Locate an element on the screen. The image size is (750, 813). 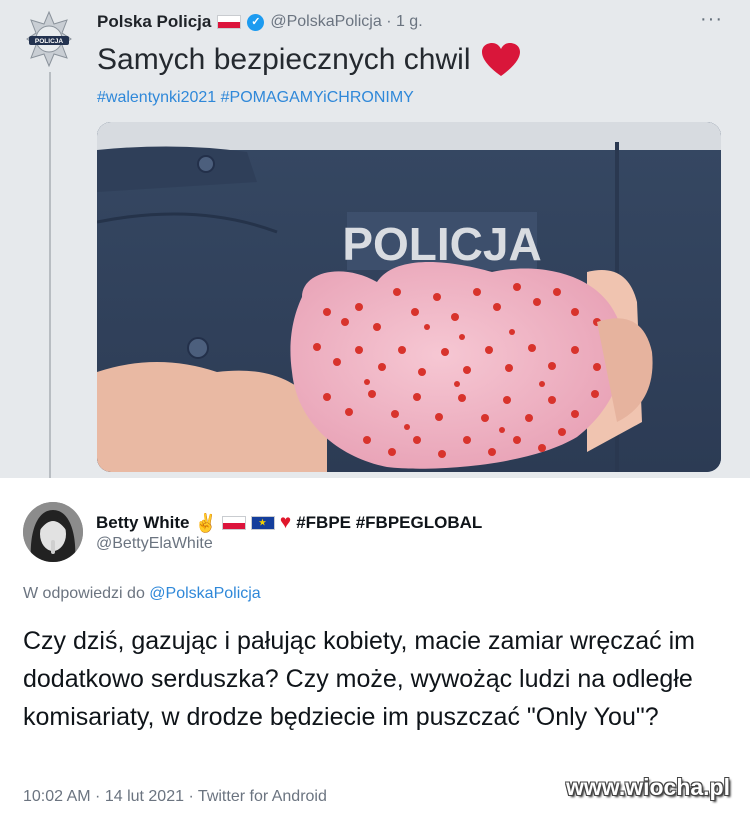
original-tweet-text: Samych bezpiecznych chwil is located at coordinates (309, 60).